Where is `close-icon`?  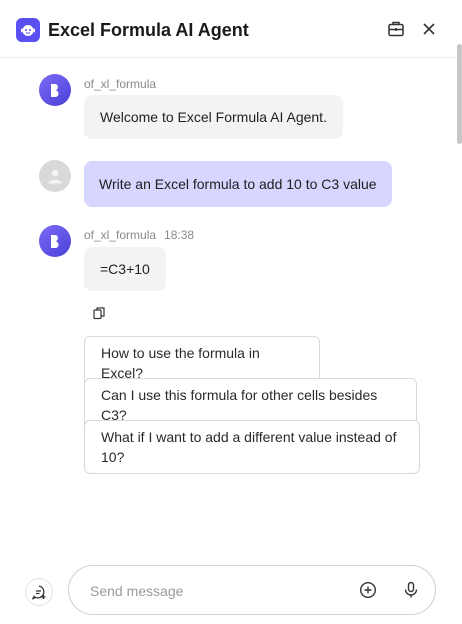
close-icon is located at coordinates (429, 29).